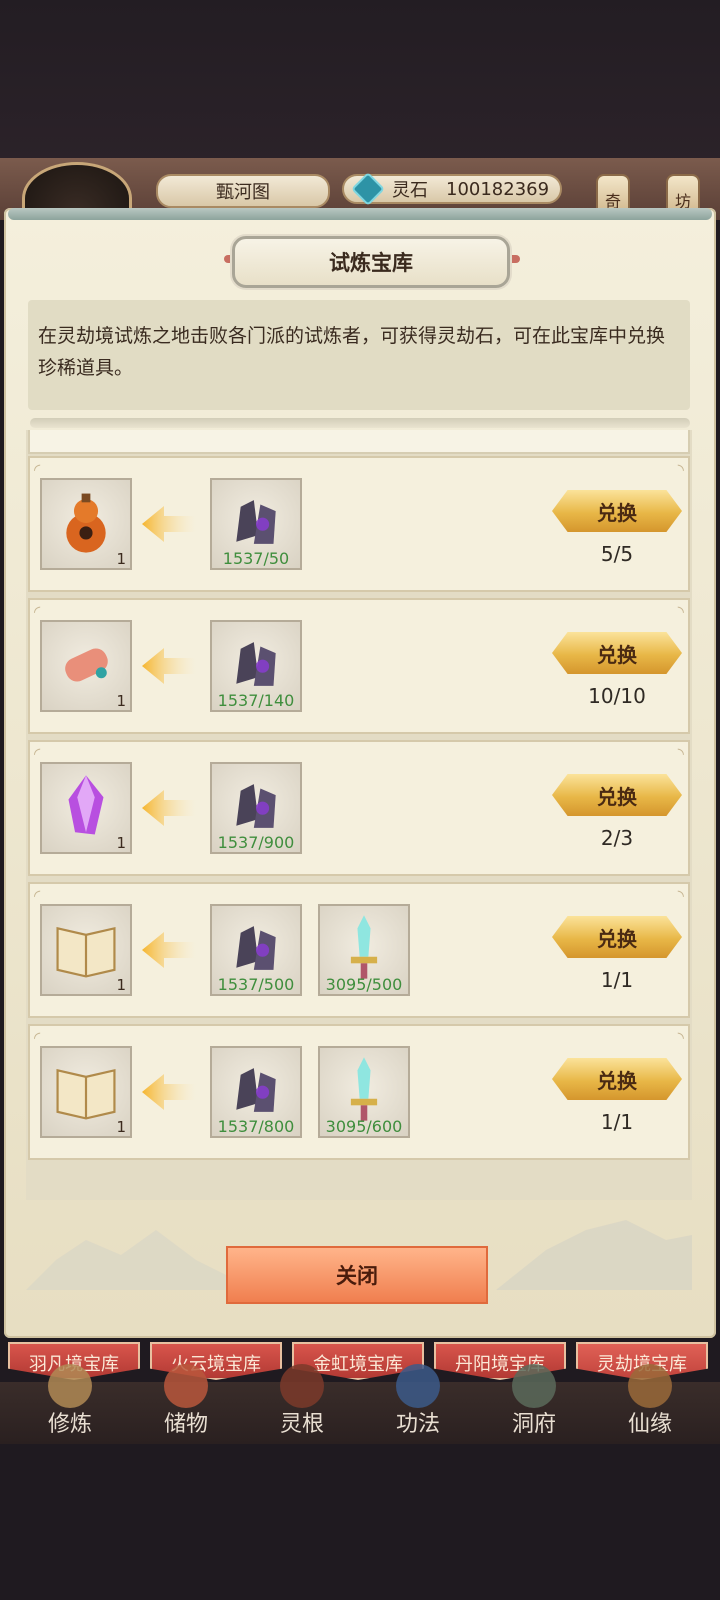 This screenshot has width=720, height=1600. I want to click on scroll-rod, so click(360, 214).